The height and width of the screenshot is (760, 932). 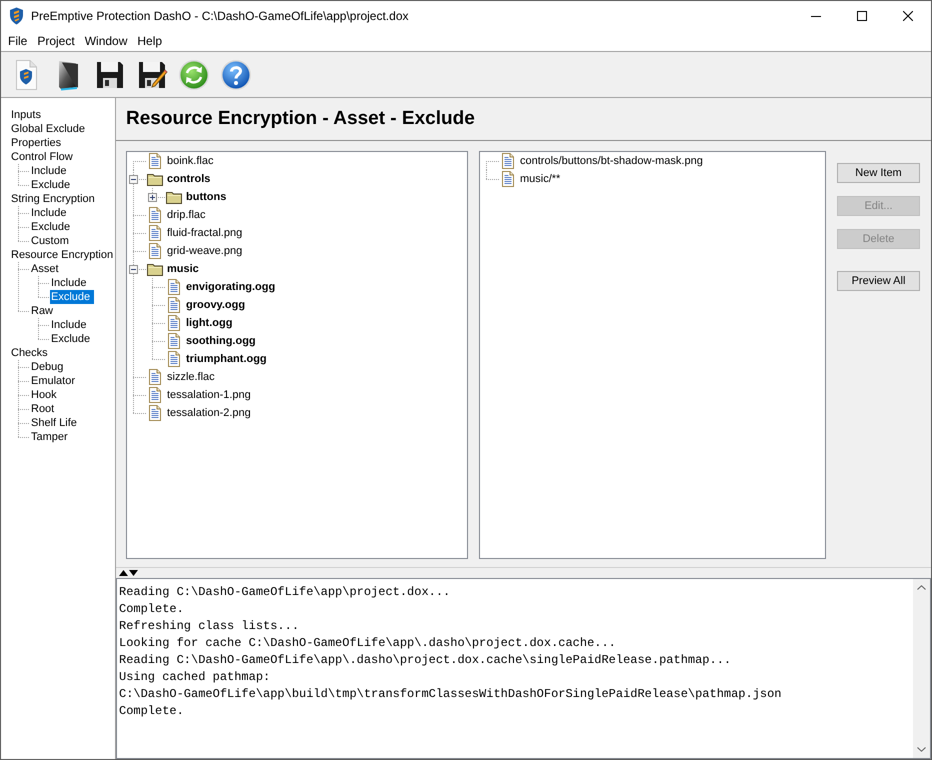 What do you see at coordinates (194, 677) in the screenshot?
I see `log-line: Using cached pathmap:` at bounding box center [194, 677].